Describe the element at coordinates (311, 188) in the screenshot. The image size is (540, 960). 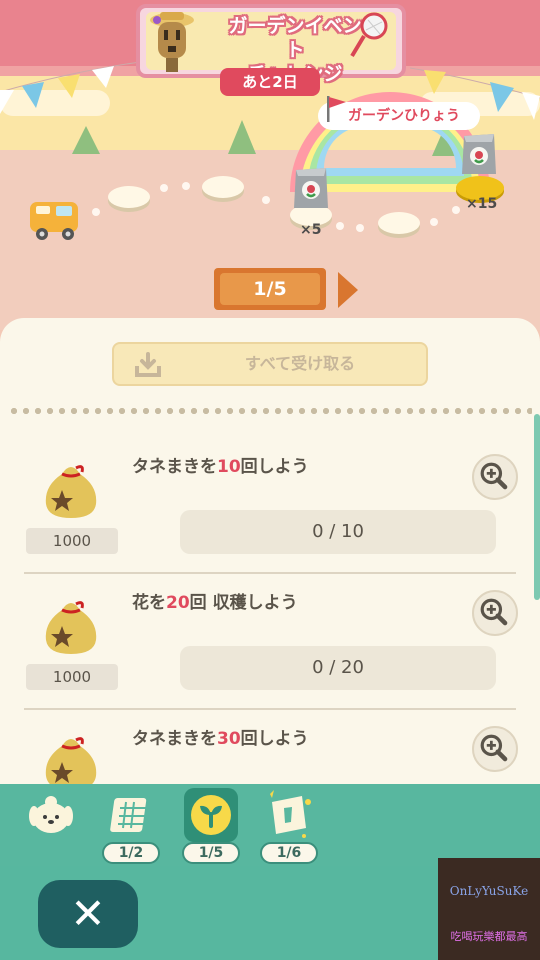
I see `fertilizer-bag-icon` at that location.